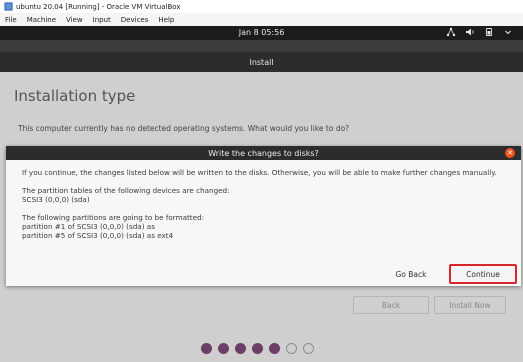  I want to click on changed-device: SCSI3 (0,0,0) (sda), so click(56, 199).